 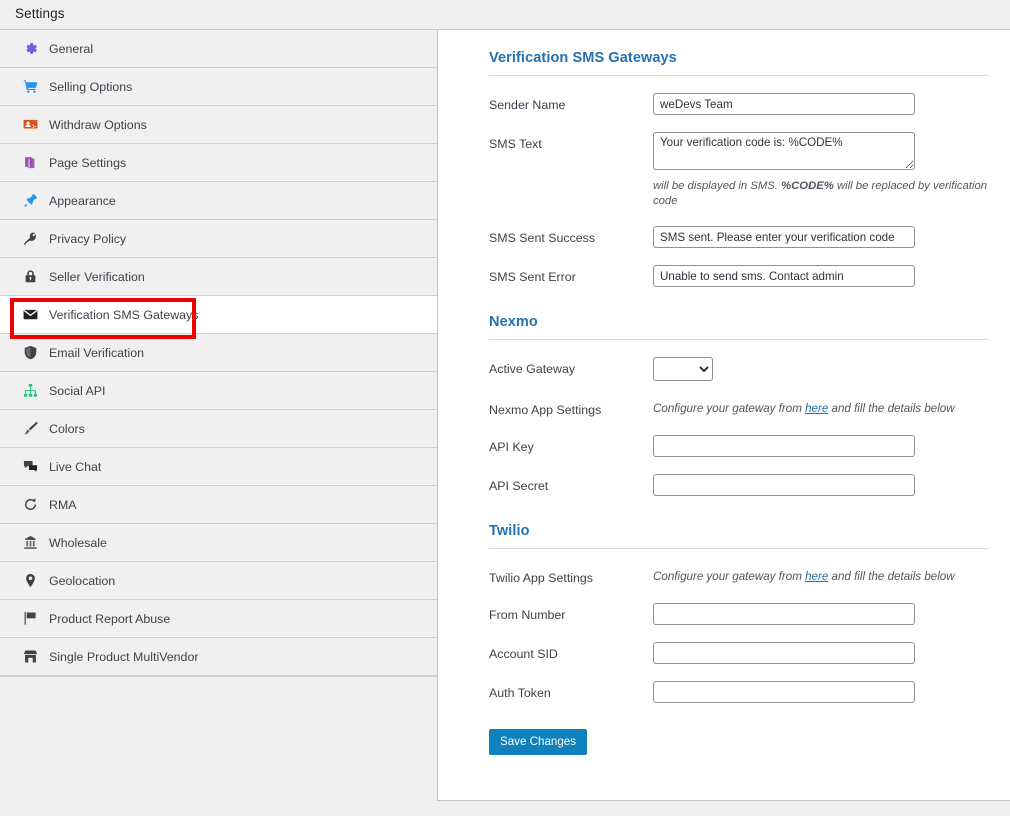 I want to click on desc-before: Configure your gateway from, so click(x=729, y=408).